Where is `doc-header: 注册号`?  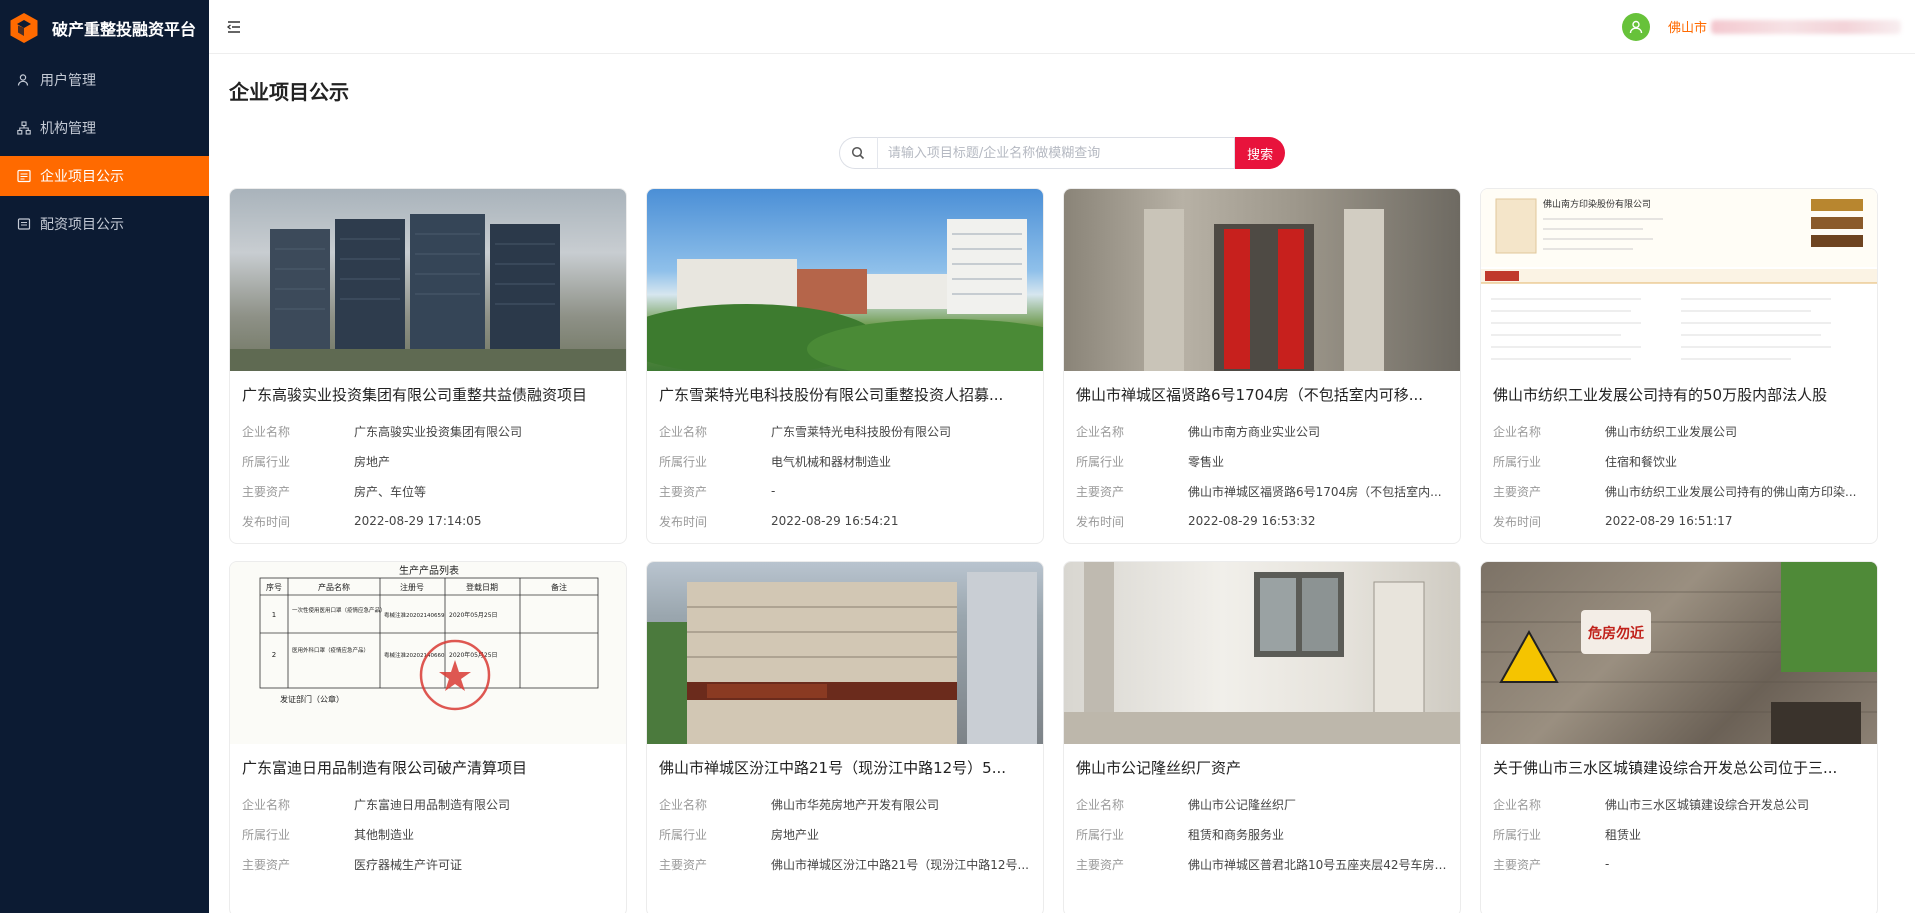
doc-header: 注册号 is located at coordinates (412, 587).